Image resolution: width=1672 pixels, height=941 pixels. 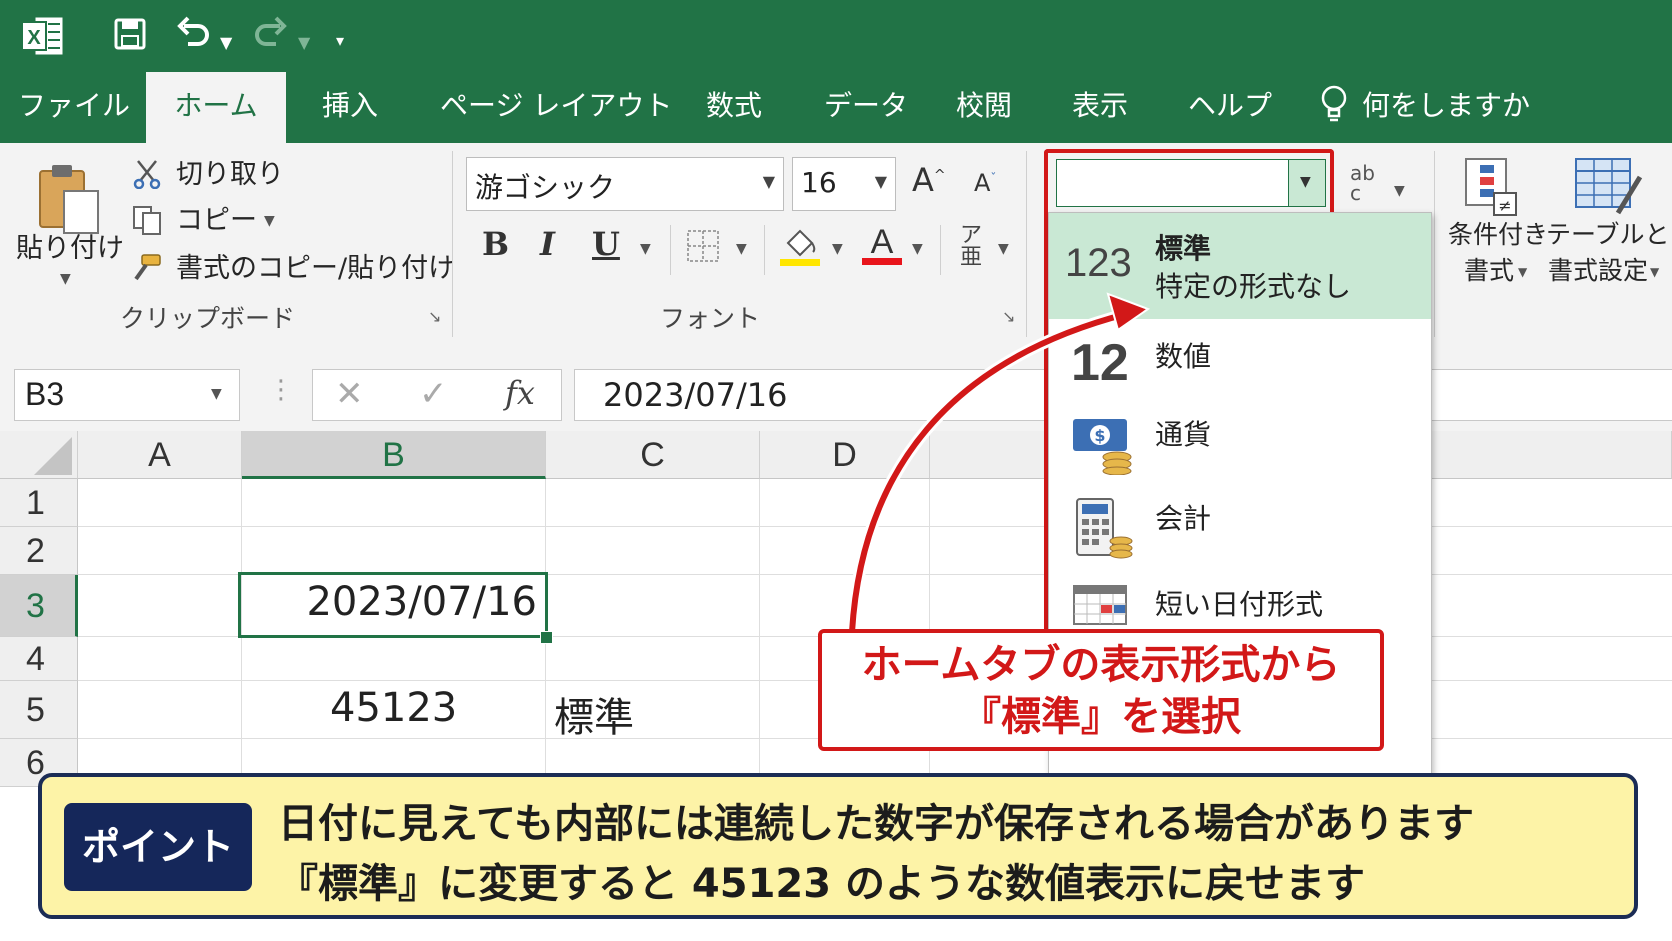 What do you see at coordinates (216, 107) in the screenshot?
I see `tab-home: ホーム` at bounding box center [216, 107].